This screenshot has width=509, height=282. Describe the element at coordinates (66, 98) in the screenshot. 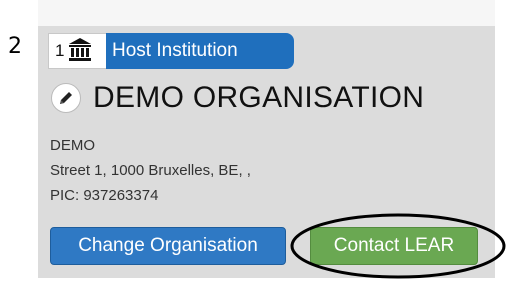

I see `pencil-icon` at that location.